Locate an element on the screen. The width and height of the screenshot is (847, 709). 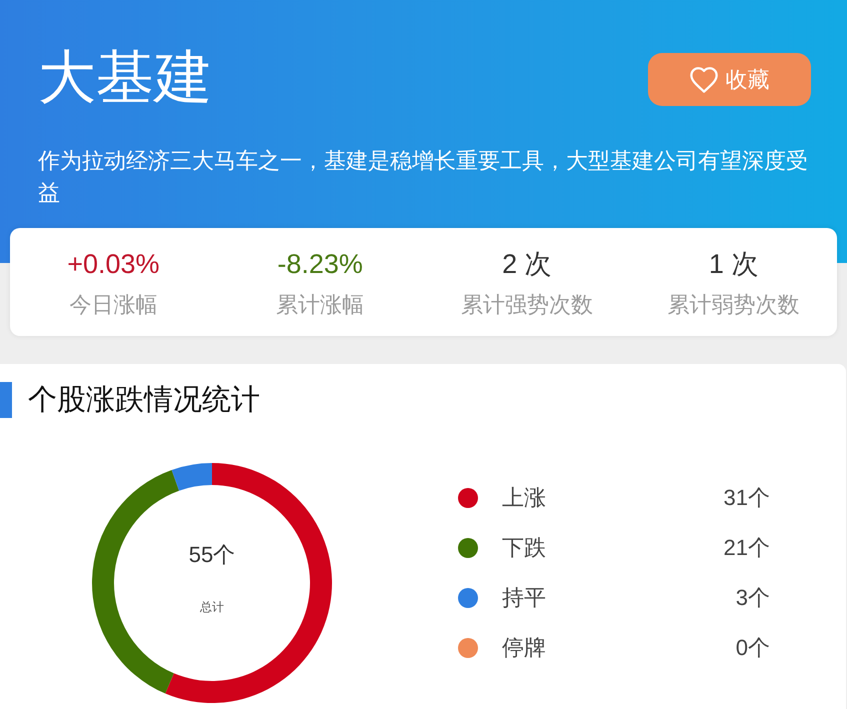
legend-label: 持平 is located at coordinates (524, 598).